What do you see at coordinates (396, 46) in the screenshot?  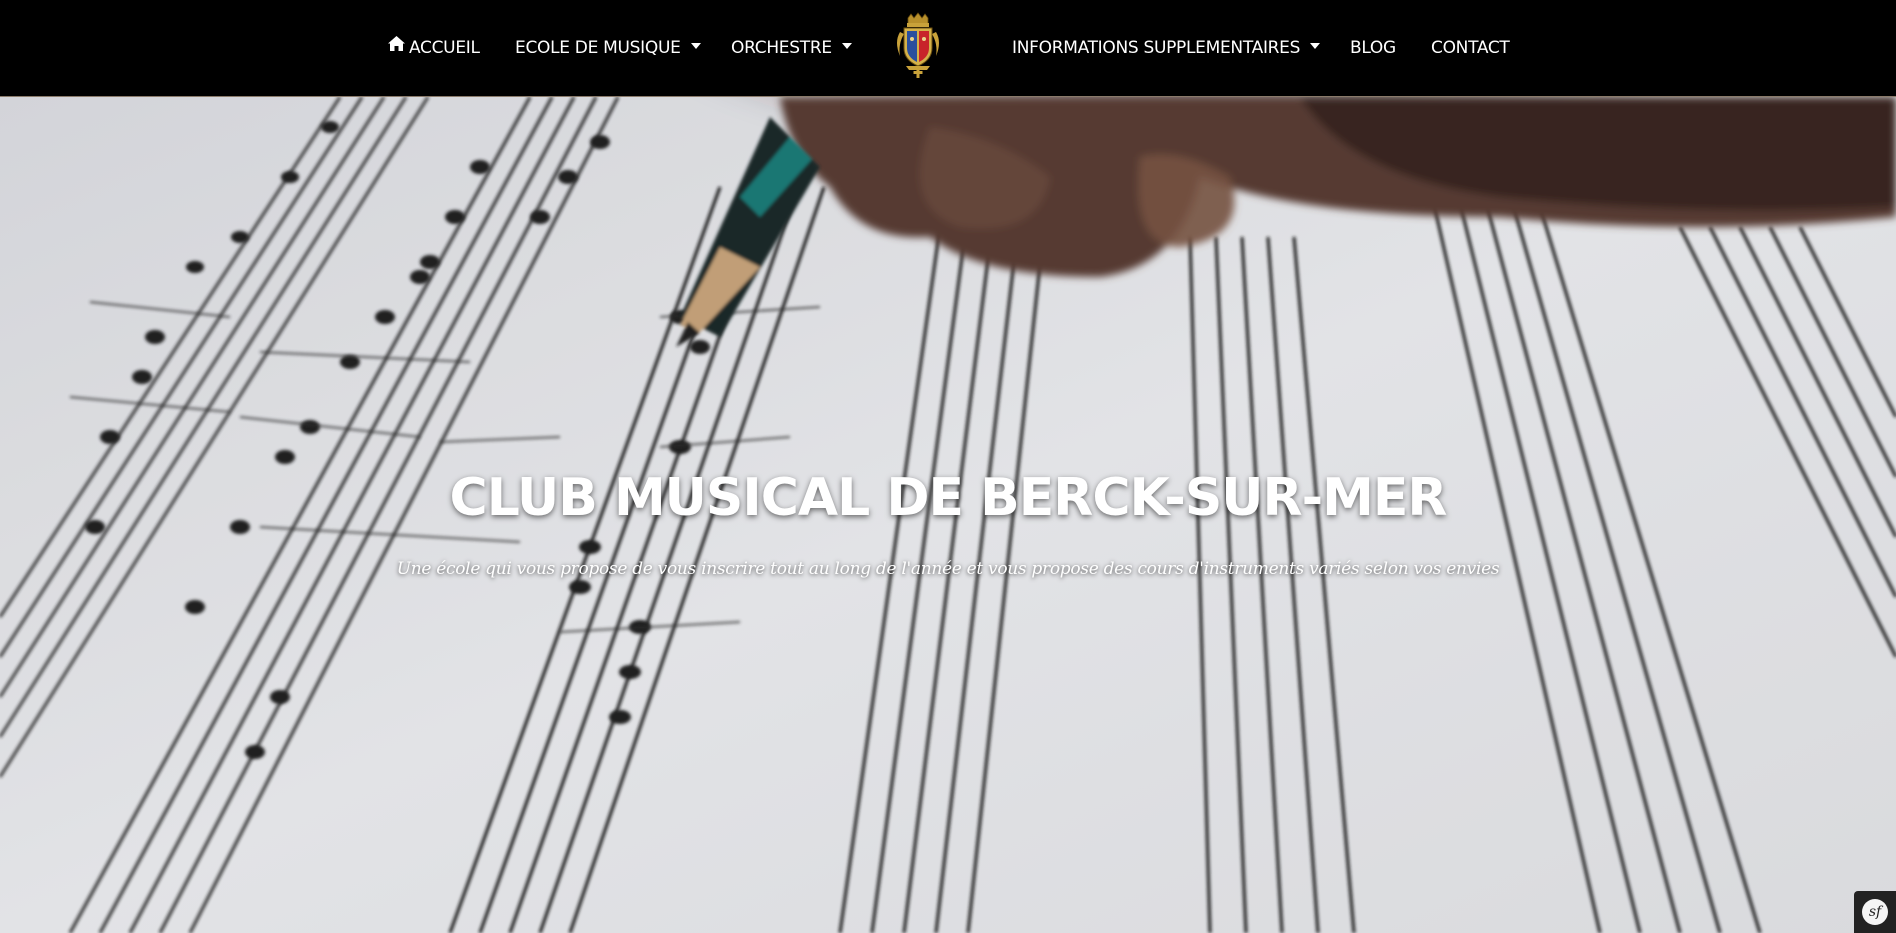 I see `home-icon` at bounding box center [396, 46].